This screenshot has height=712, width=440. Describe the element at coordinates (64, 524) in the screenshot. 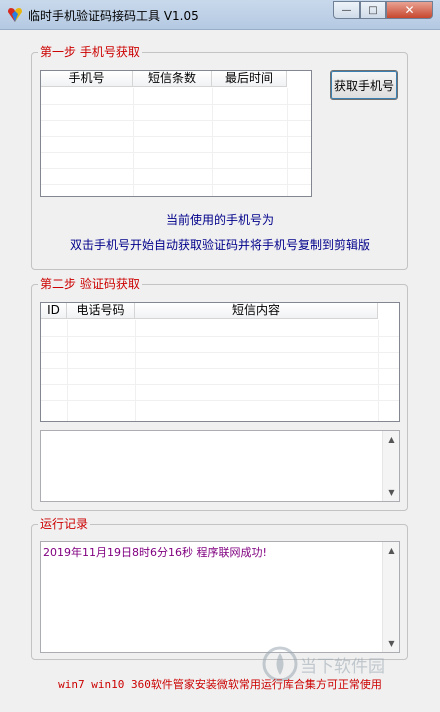

I see `log-legend: 运行记录` at that location.